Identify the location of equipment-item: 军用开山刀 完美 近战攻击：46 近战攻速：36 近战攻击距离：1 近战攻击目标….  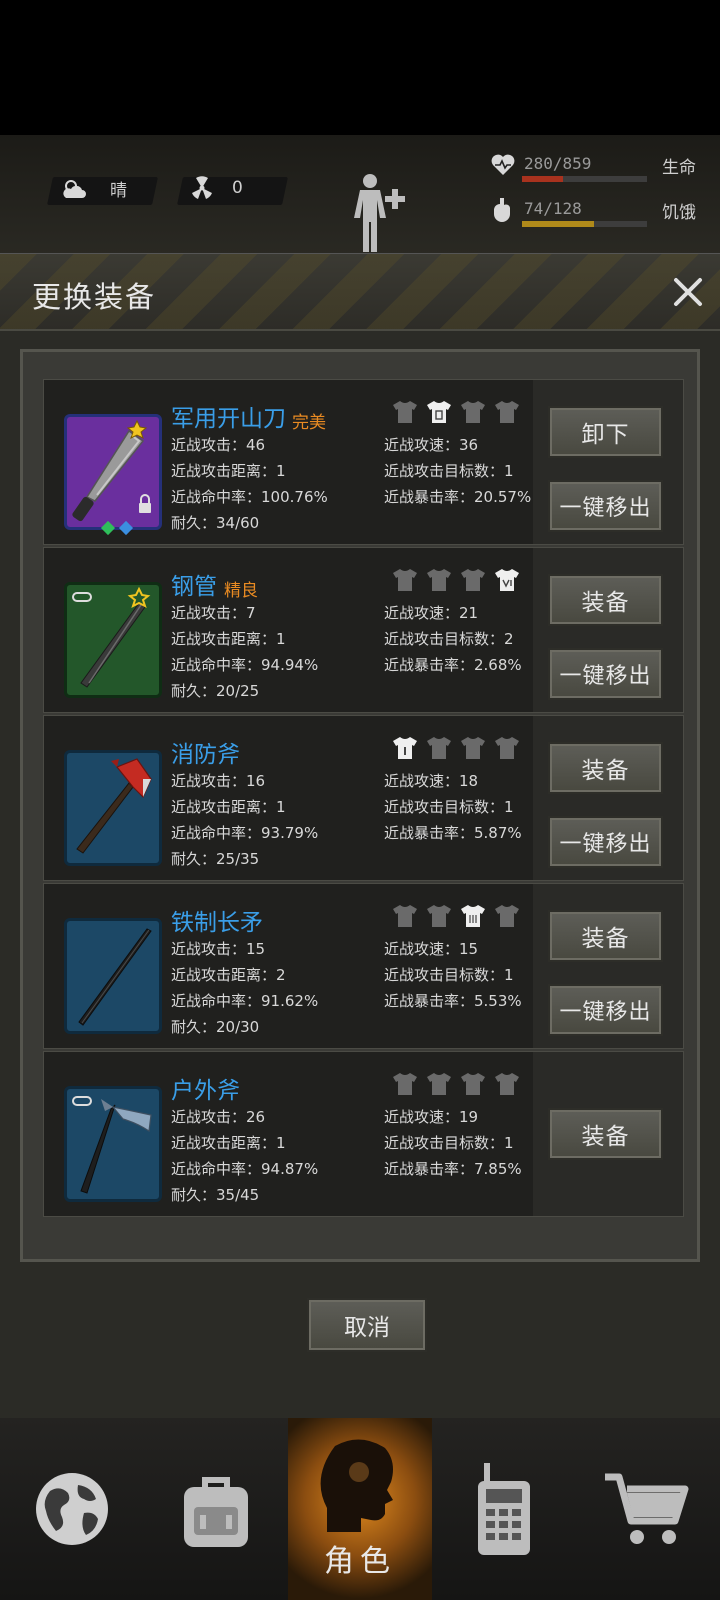
(363, 462).